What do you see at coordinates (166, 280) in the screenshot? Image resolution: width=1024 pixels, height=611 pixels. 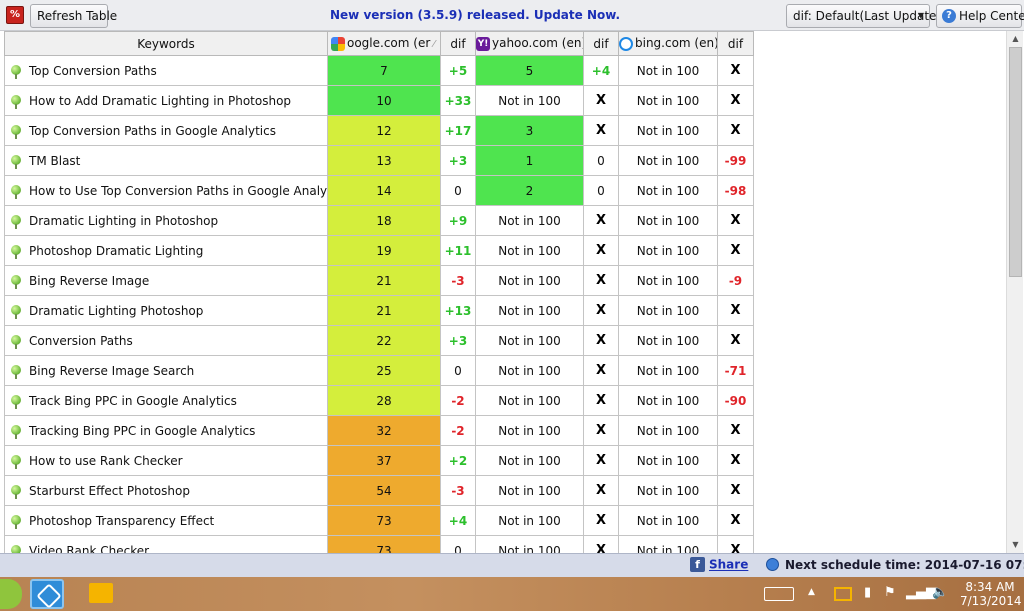 I see `keyword-cell: Bing Reverse Image` at bounding box center [166, 280].